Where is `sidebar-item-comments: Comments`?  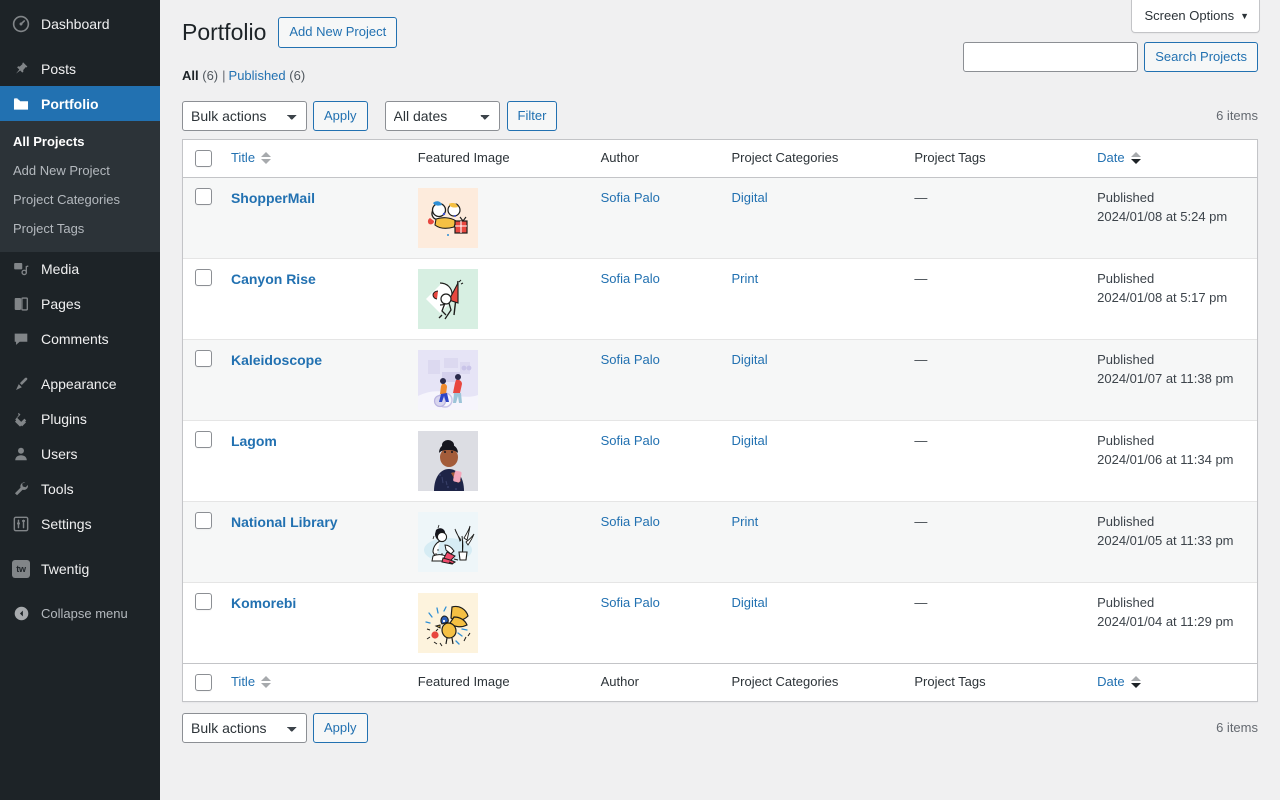 sidebar-item-comments: Comments is located at coordinates (80, 339).